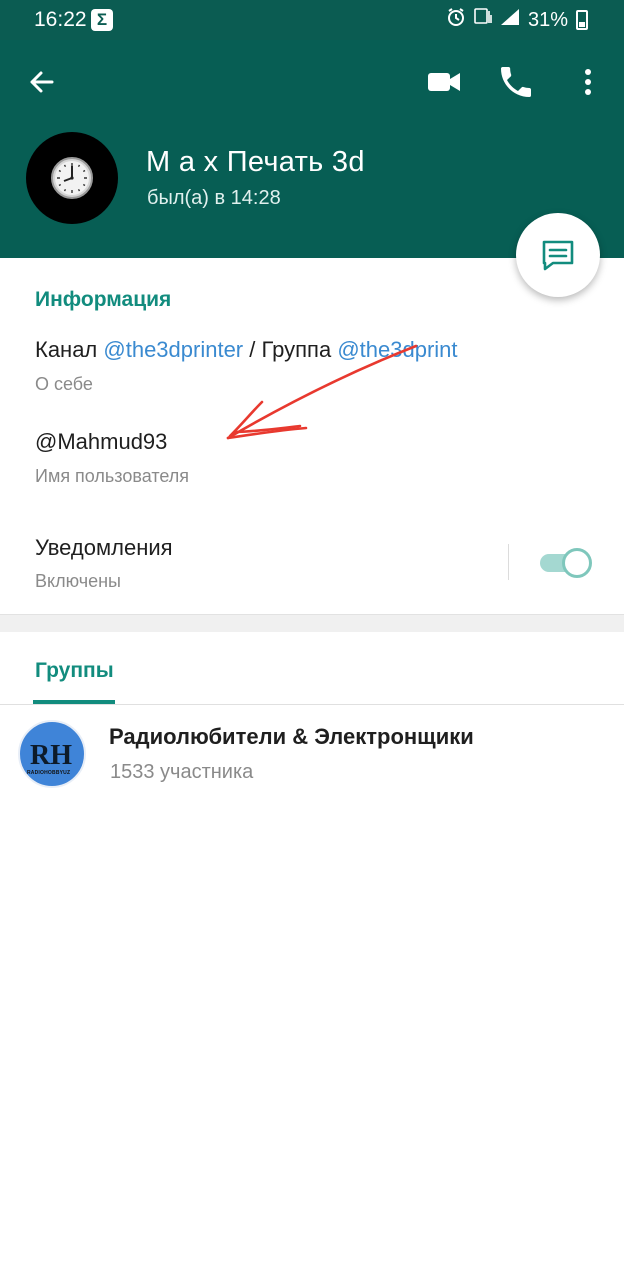 Image resolution: width=624 pixels, height=1280 pixels. I want to click on toggle-thumb, so click(577, 563).